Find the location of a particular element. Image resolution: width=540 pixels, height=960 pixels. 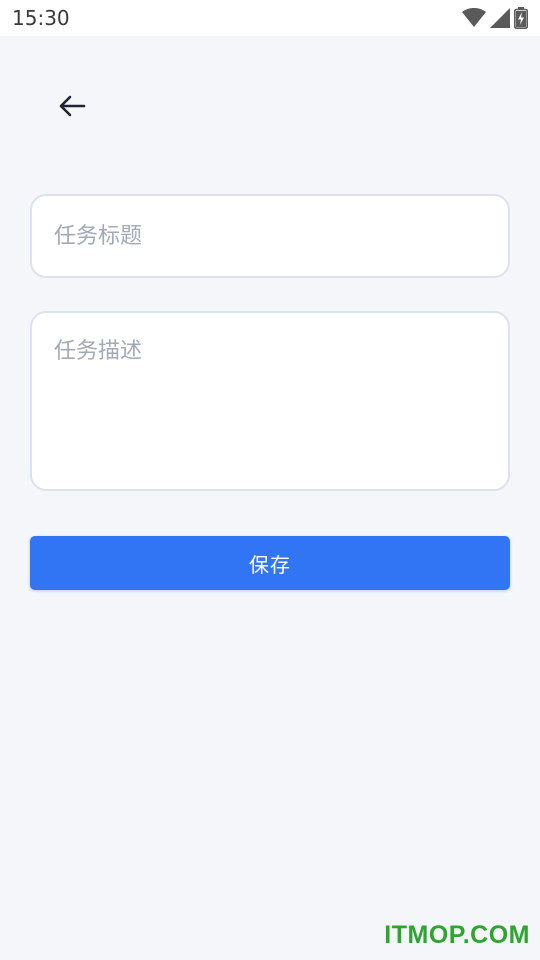

back-button is located at coordinates (72, 108).